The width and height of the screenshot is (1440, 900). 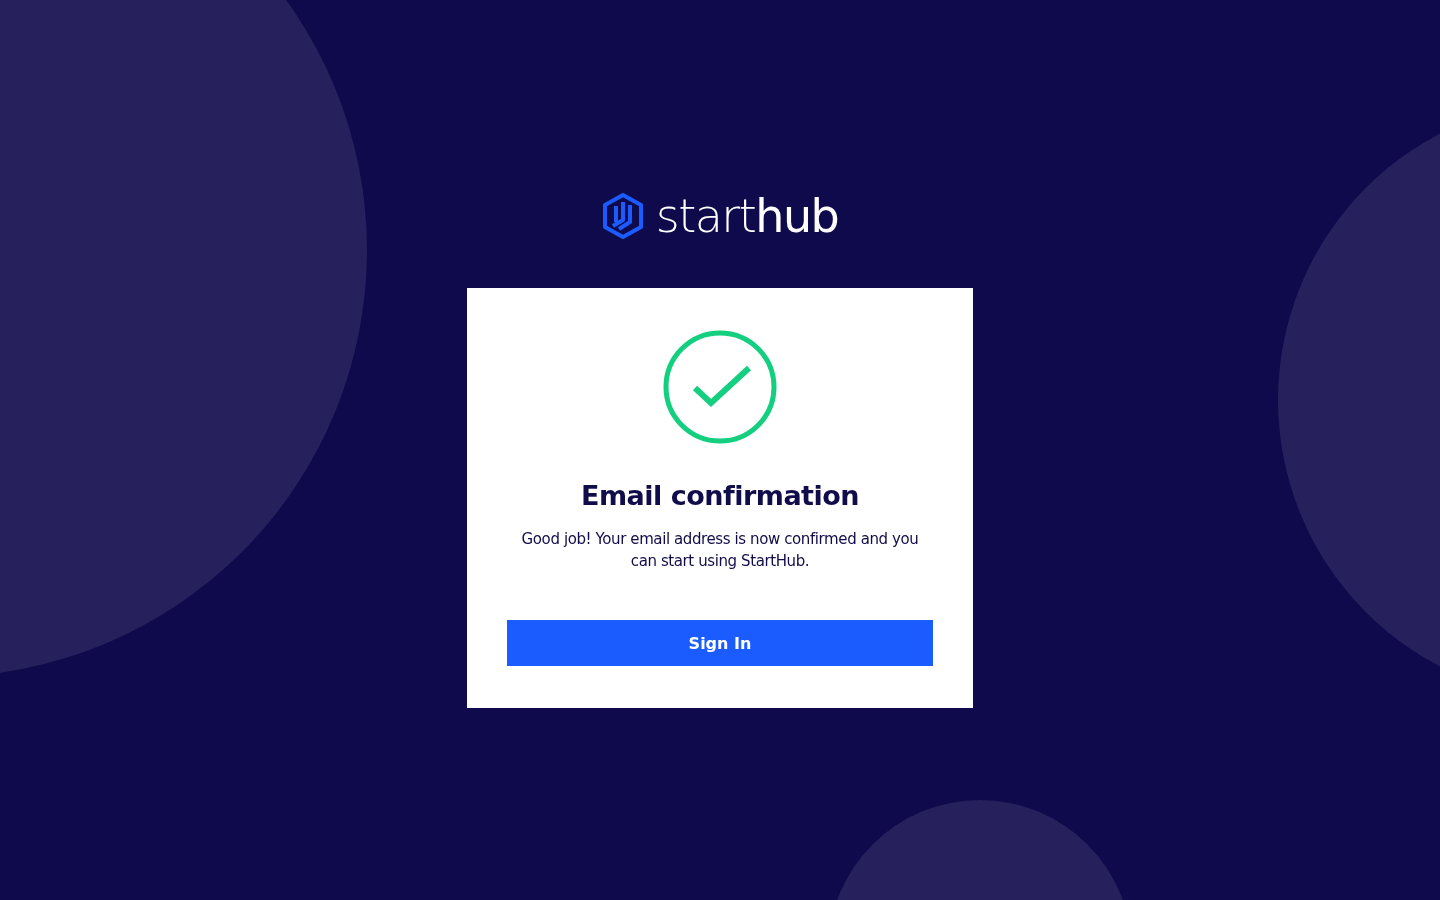 I want to click on card-message: Good job! Your email address is now confirmed and you can start using StartHub., so click(x=720, y=550).